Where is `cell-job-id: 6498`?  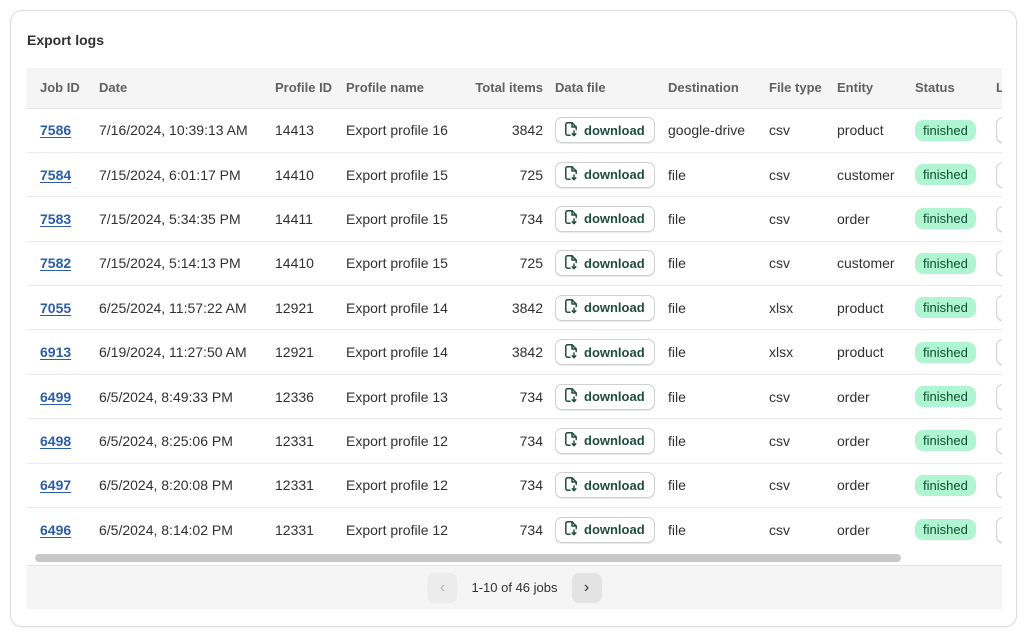 cell-job-id: 6498 is located at coordinates (60, 441).